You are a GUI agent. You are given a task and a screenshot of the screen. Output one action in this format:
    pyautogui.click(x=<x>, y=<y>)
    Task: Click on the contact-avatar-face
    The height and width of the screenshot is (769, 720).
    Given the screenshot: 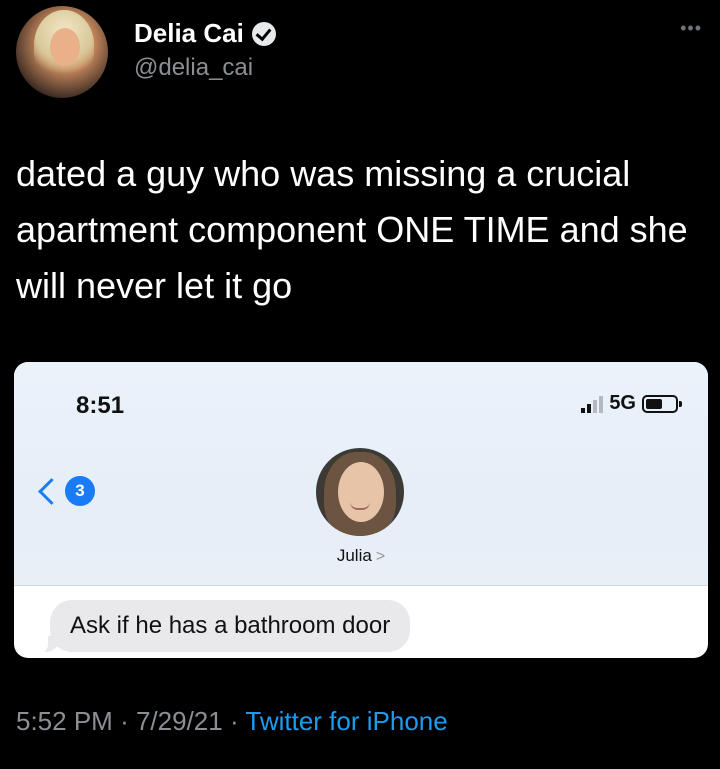 What is the action you would take?
    pyautogui.click(x=361, y=492)
    